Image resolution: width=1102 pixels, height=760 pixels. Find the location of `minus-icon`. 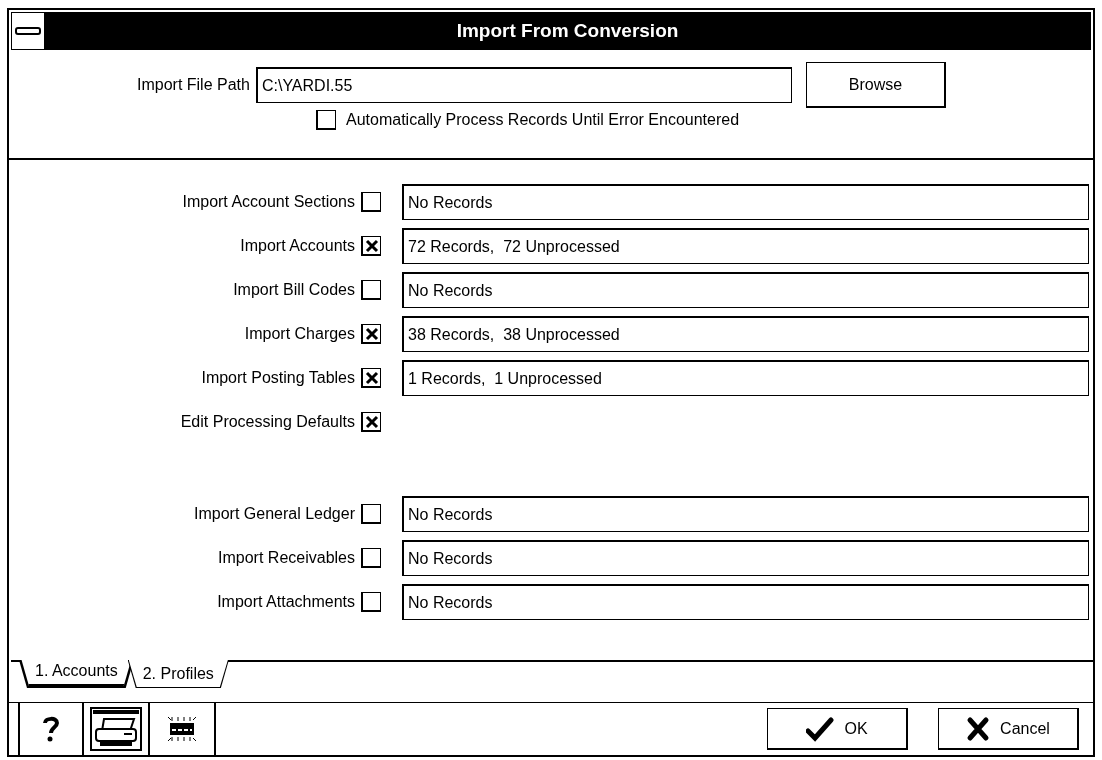

minus-icon is located at coordinates (28, 31).